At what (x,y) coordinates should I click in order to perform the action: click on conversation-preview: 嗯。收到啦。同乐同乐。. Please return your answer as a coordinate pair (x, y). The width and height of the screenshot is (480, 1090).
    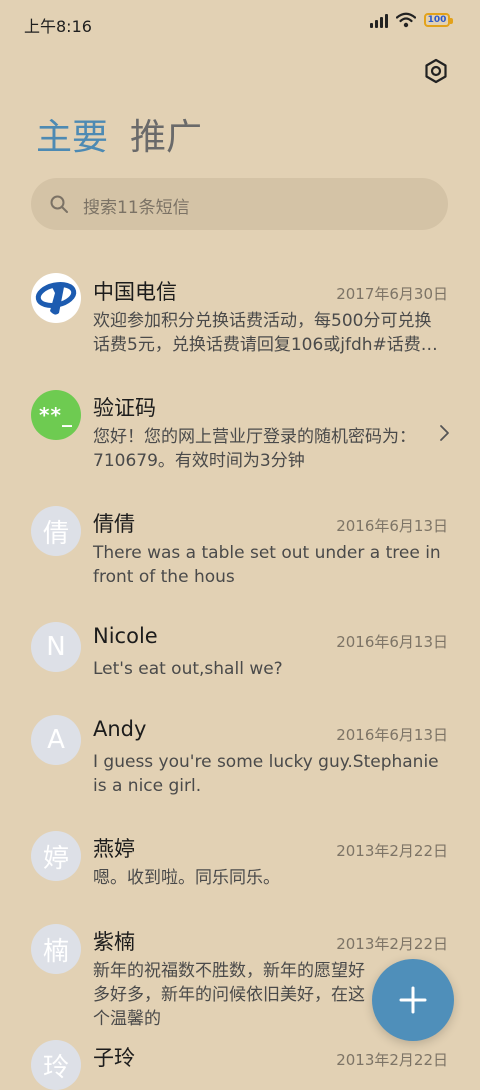
    Looking at the image, I should click on (186, 878).